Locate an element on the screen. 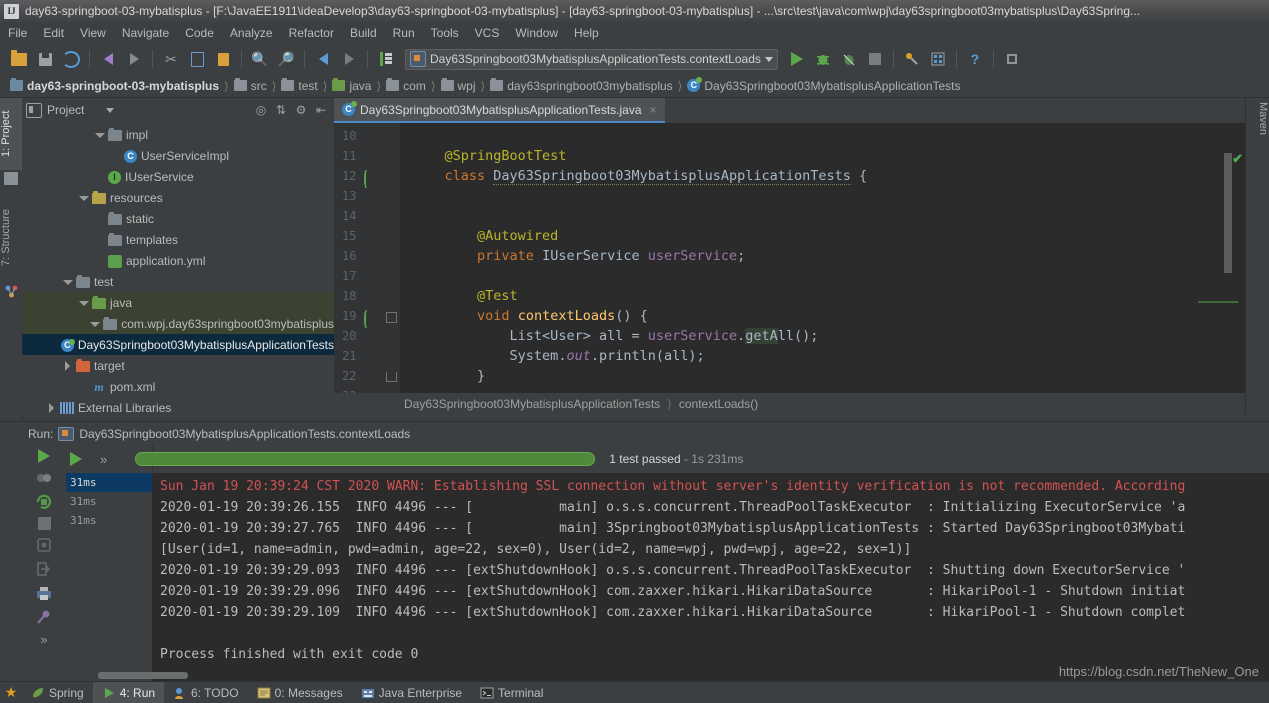 The height and width of the screenshot is (703, 1269). expand-tests-icon: » is located at coordinates (103, 459).